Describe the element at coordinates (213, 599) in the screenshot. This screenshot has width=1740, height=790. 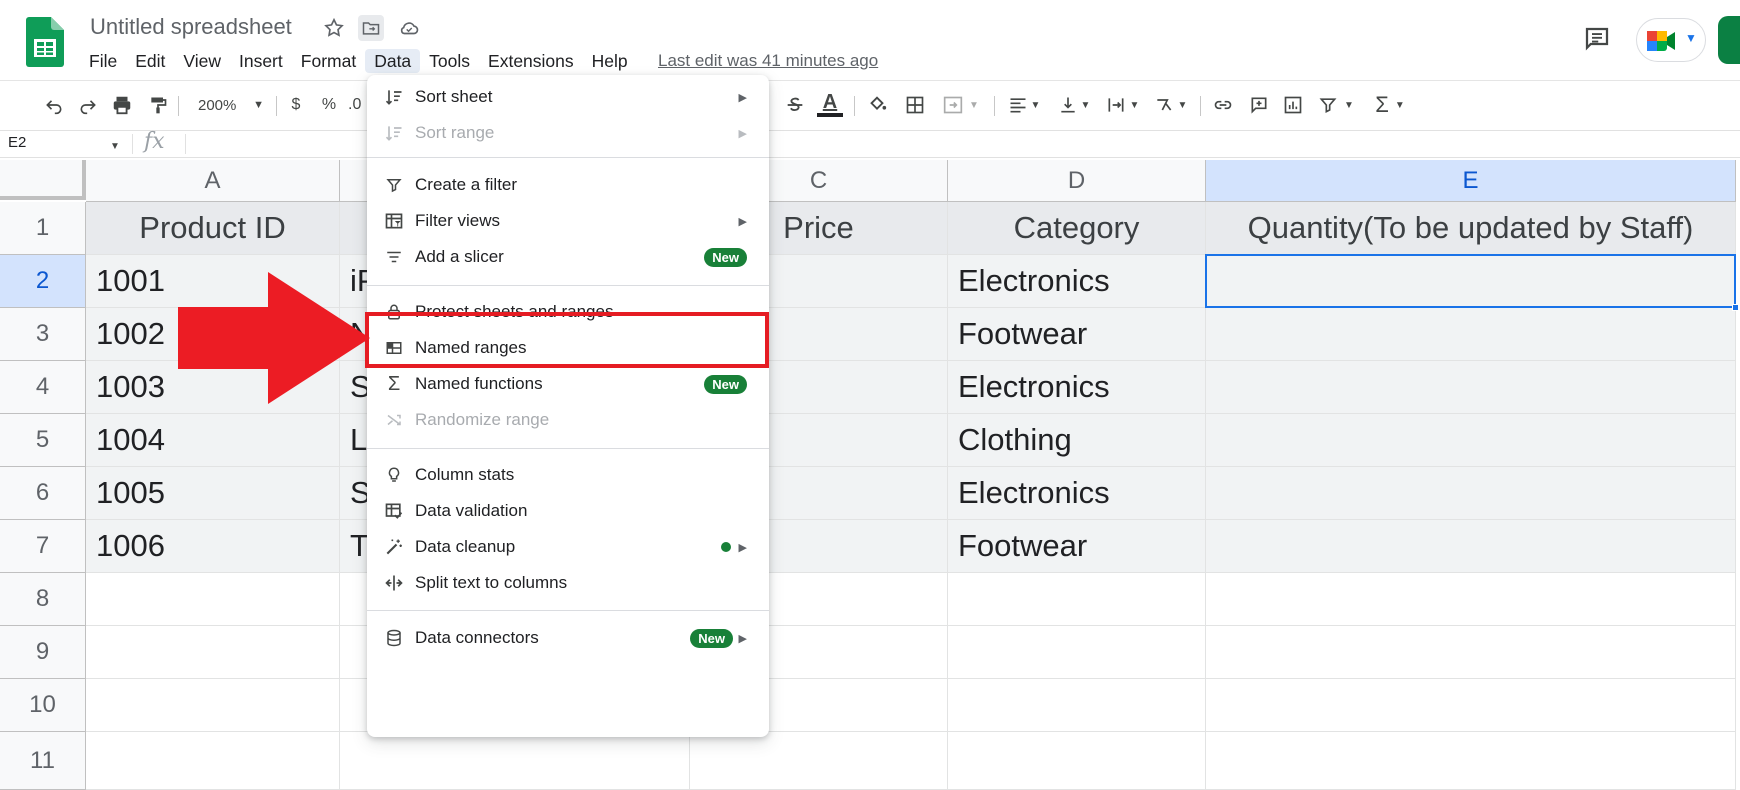
I see `cell-a8` at that location.